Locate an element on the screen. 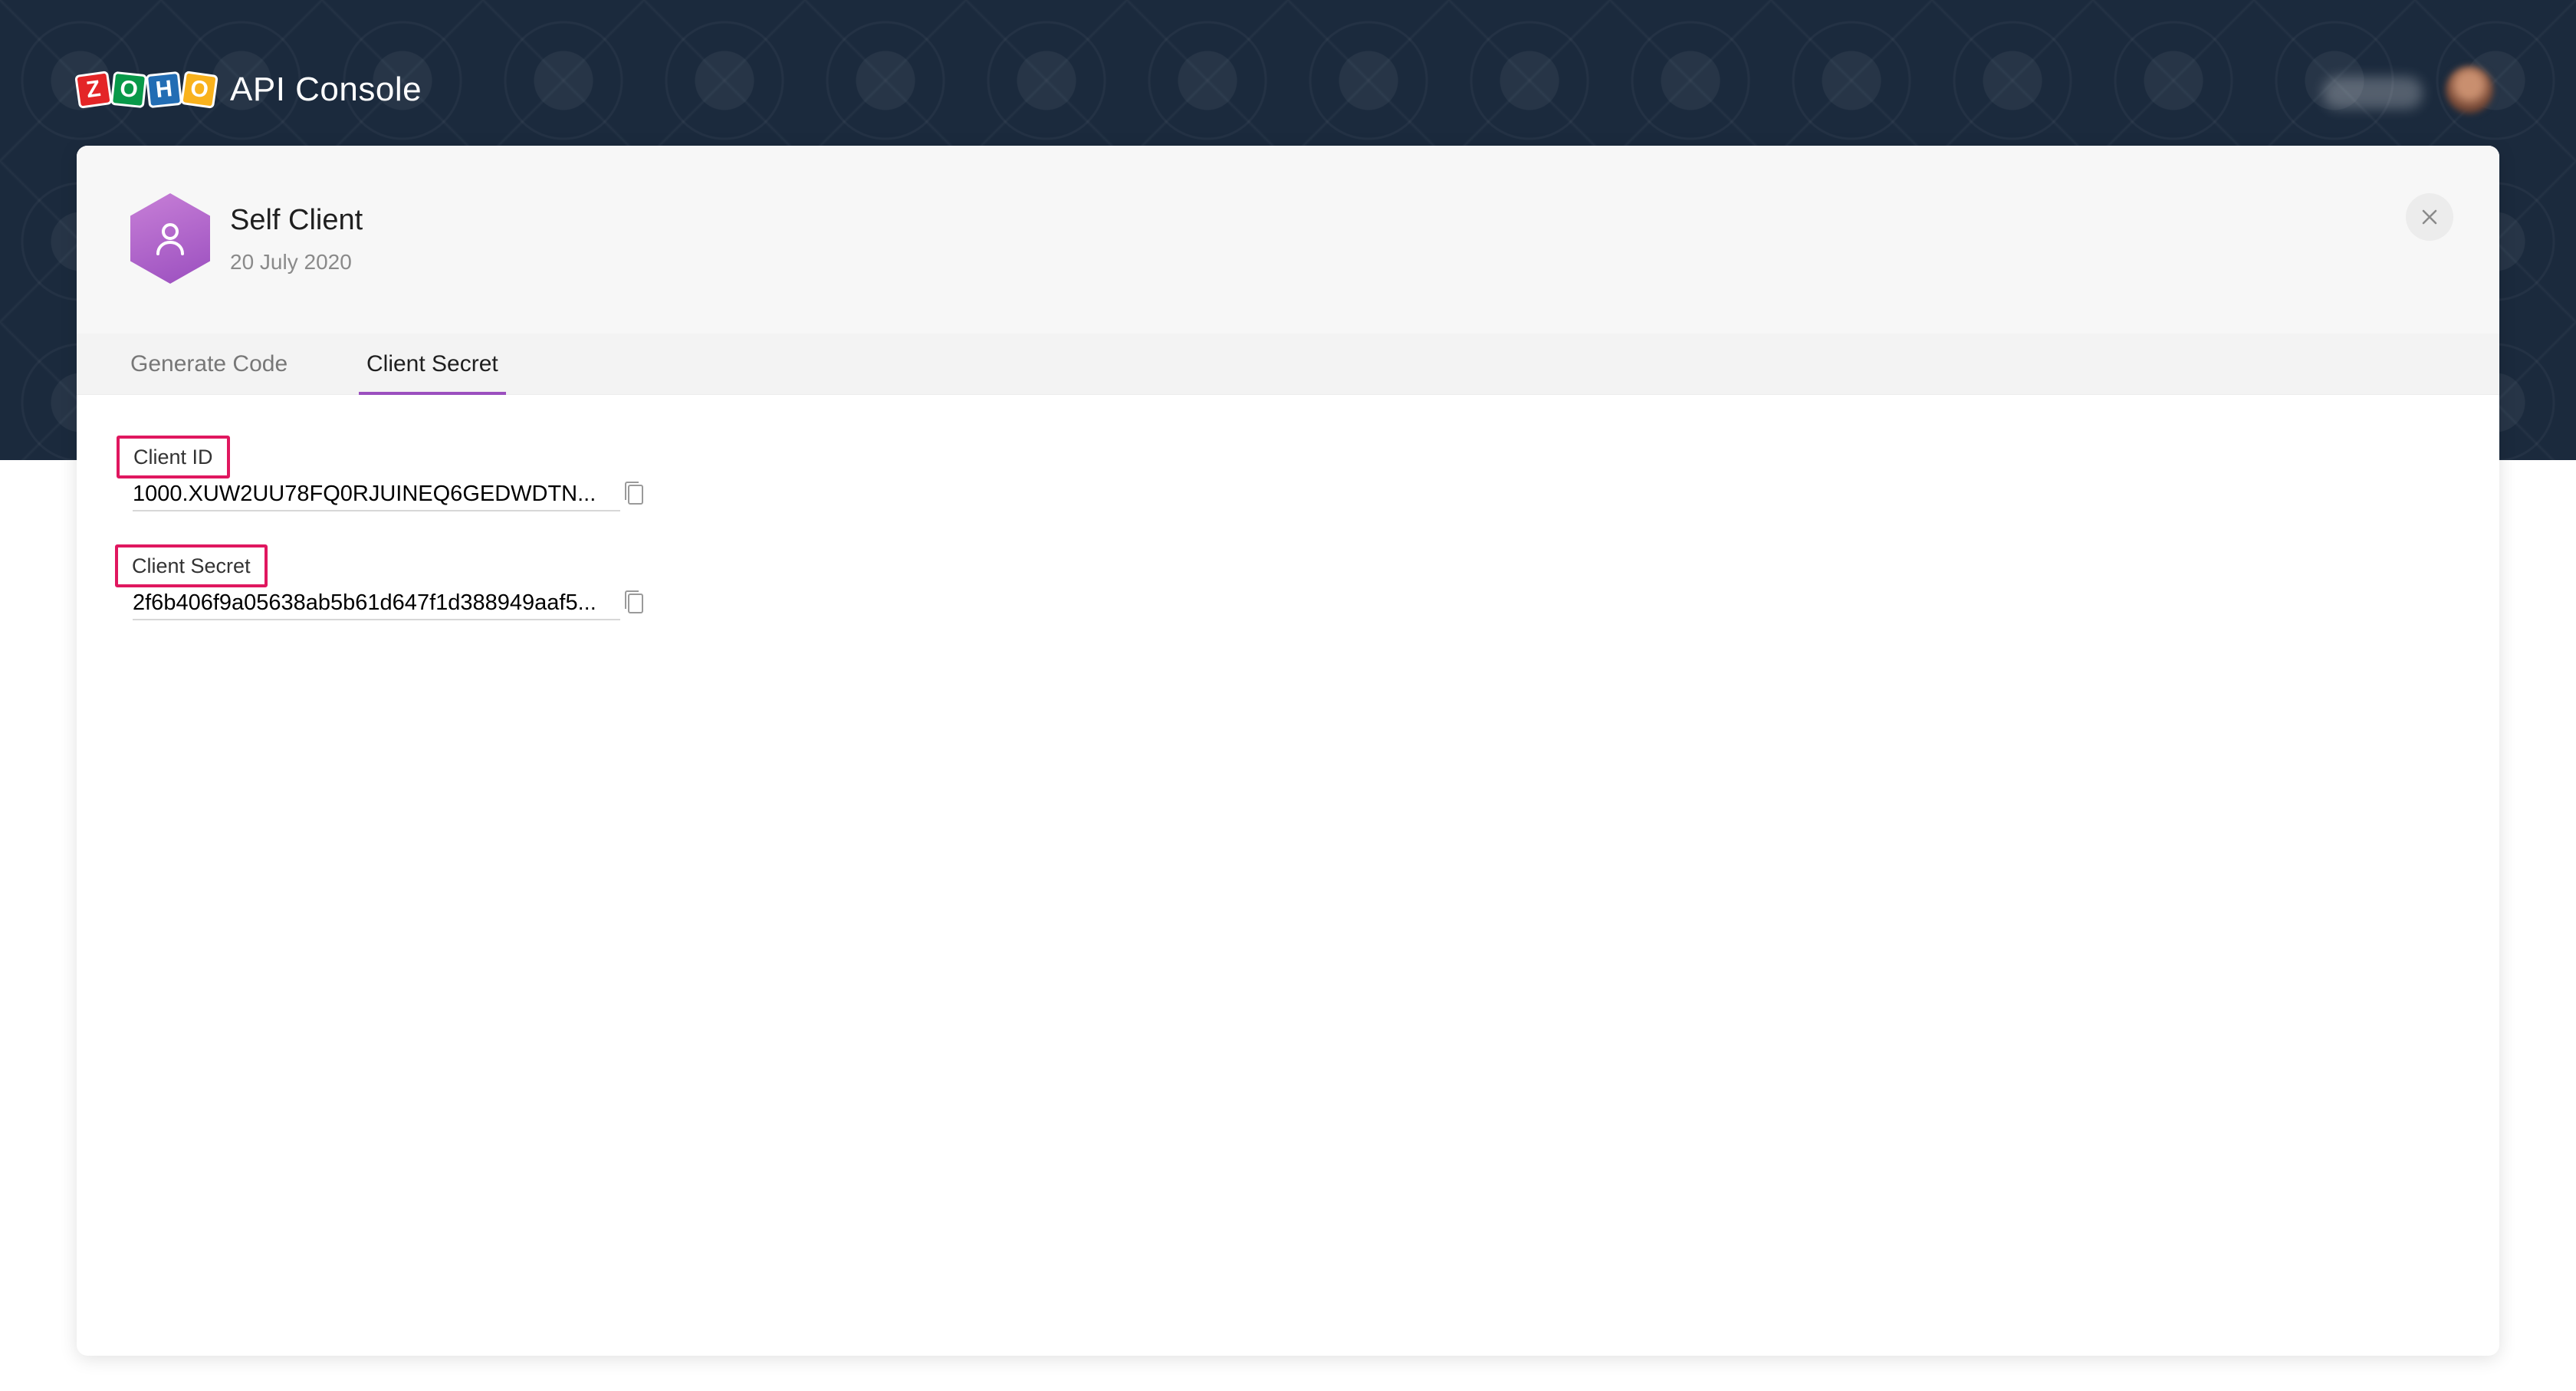  brand: Z O H O API Console is located at coordinates (248, 90).